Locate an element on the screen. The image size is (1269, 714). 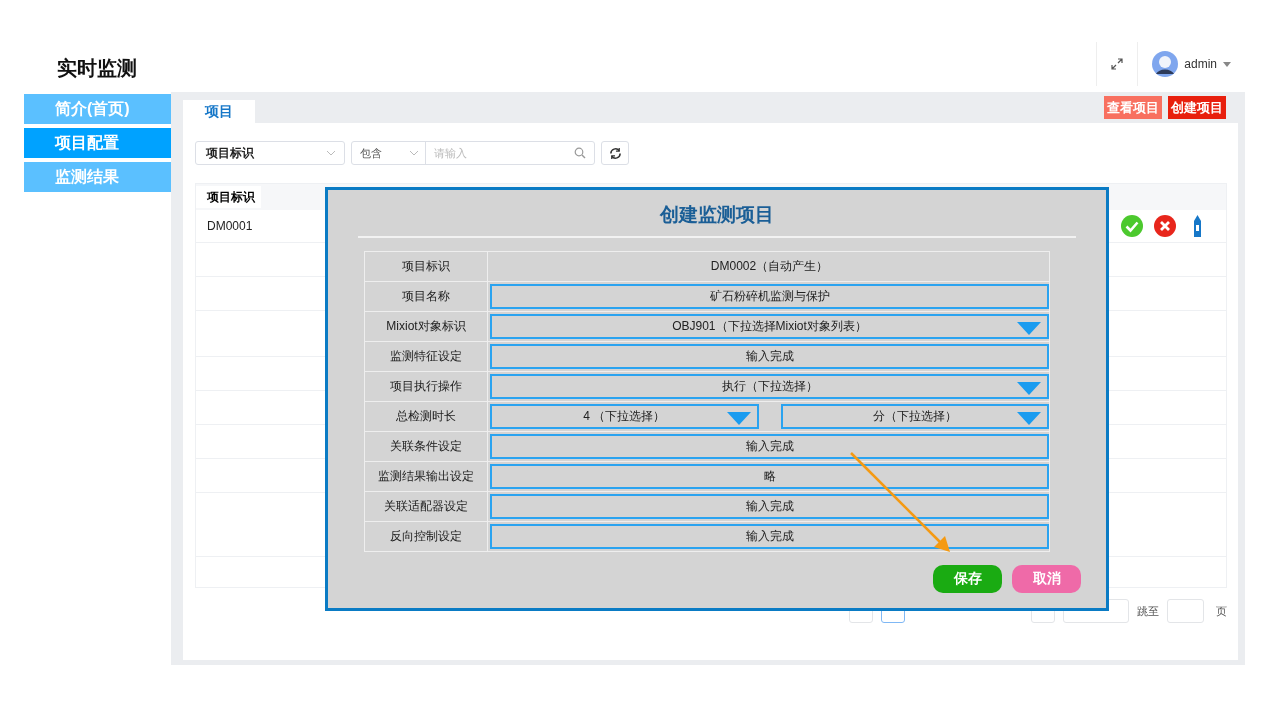
table-cell: DM0001 is located at coordinates (230, 226).